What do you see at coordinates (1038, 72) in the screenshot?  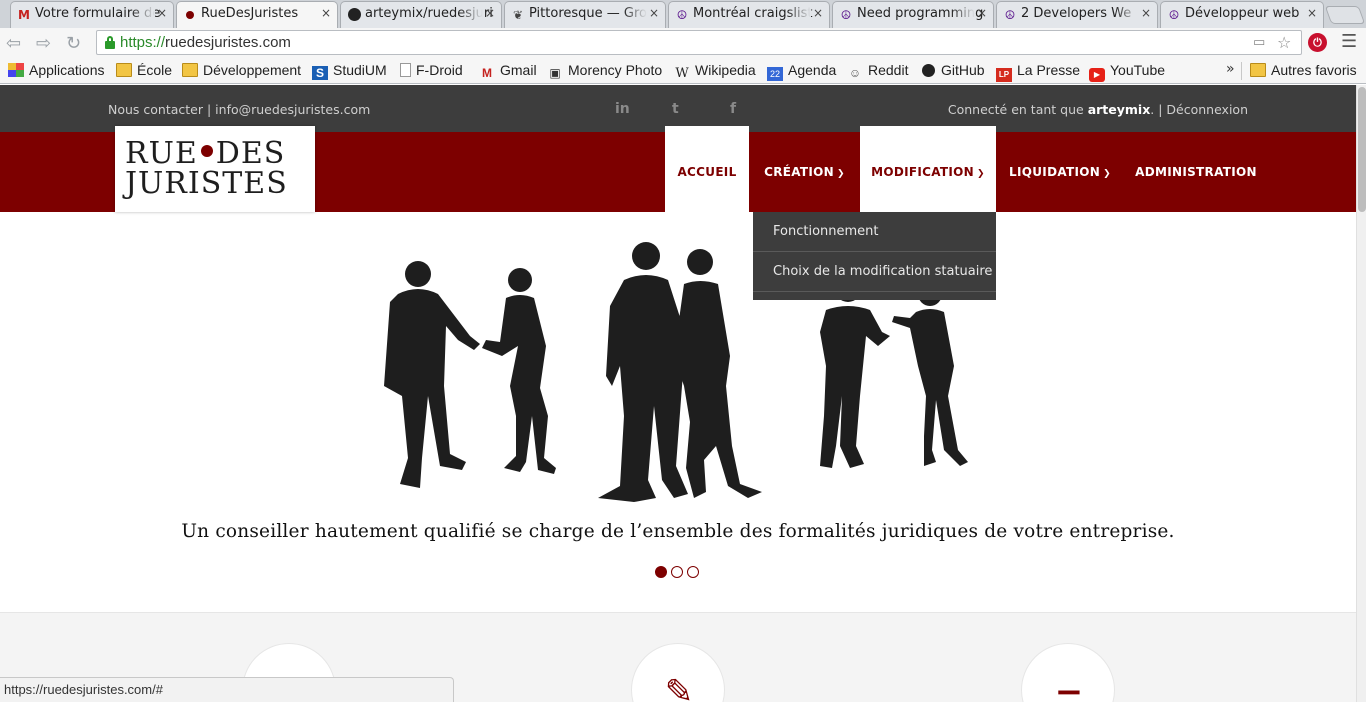 I see `bookmark-la-presse: LP La Presse` at bounding box center [1038, 72].